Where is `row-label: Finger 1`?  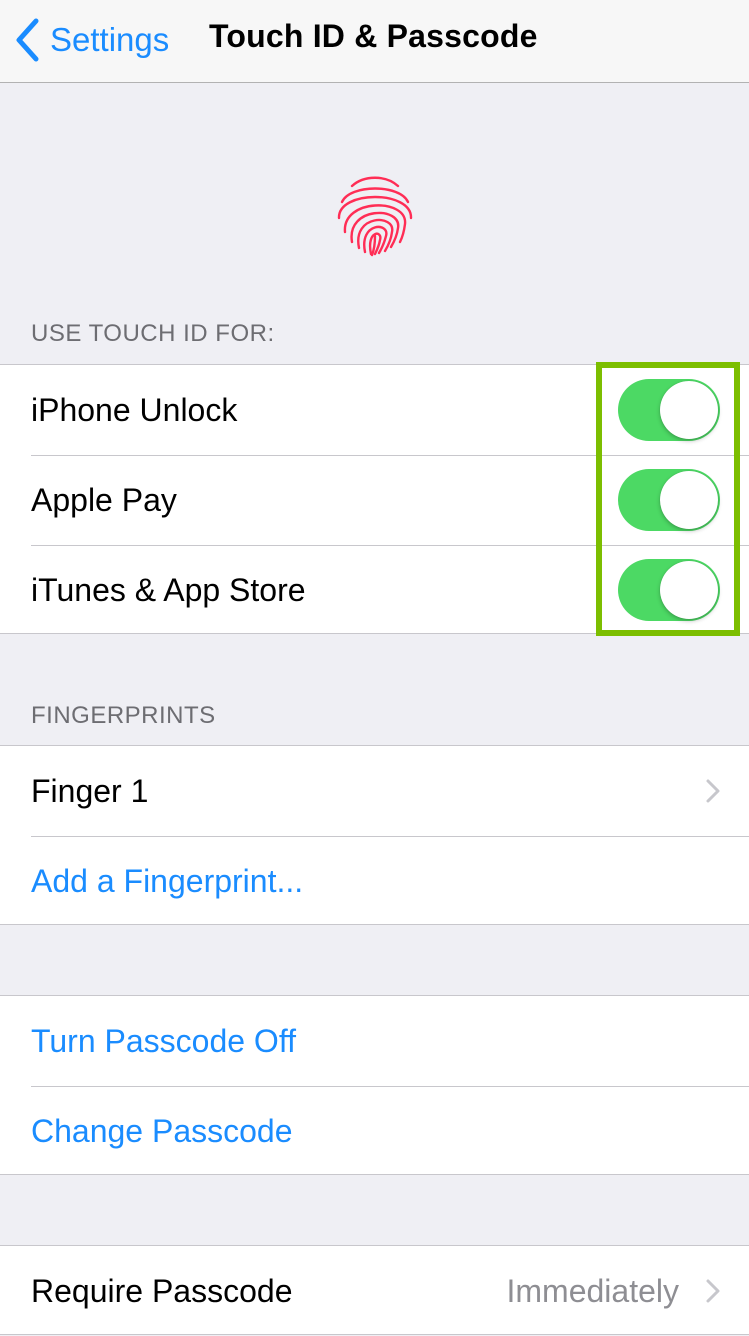 row-label: Finger 1 is located at coordinates (90, 790).